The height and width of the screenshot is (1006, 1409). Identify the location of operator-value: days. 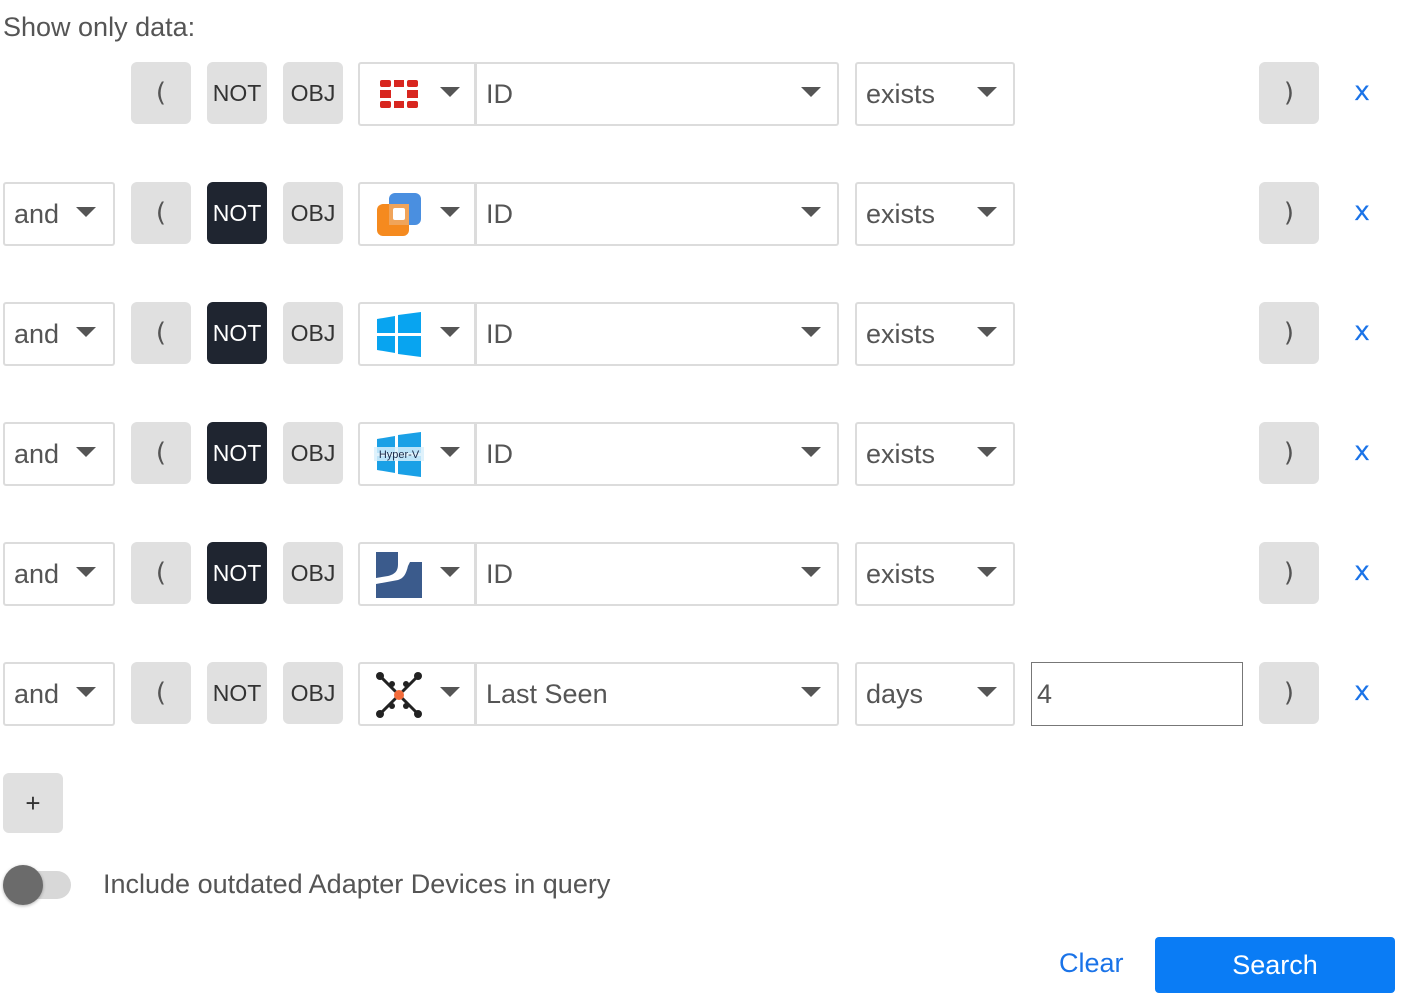
(895, 693).